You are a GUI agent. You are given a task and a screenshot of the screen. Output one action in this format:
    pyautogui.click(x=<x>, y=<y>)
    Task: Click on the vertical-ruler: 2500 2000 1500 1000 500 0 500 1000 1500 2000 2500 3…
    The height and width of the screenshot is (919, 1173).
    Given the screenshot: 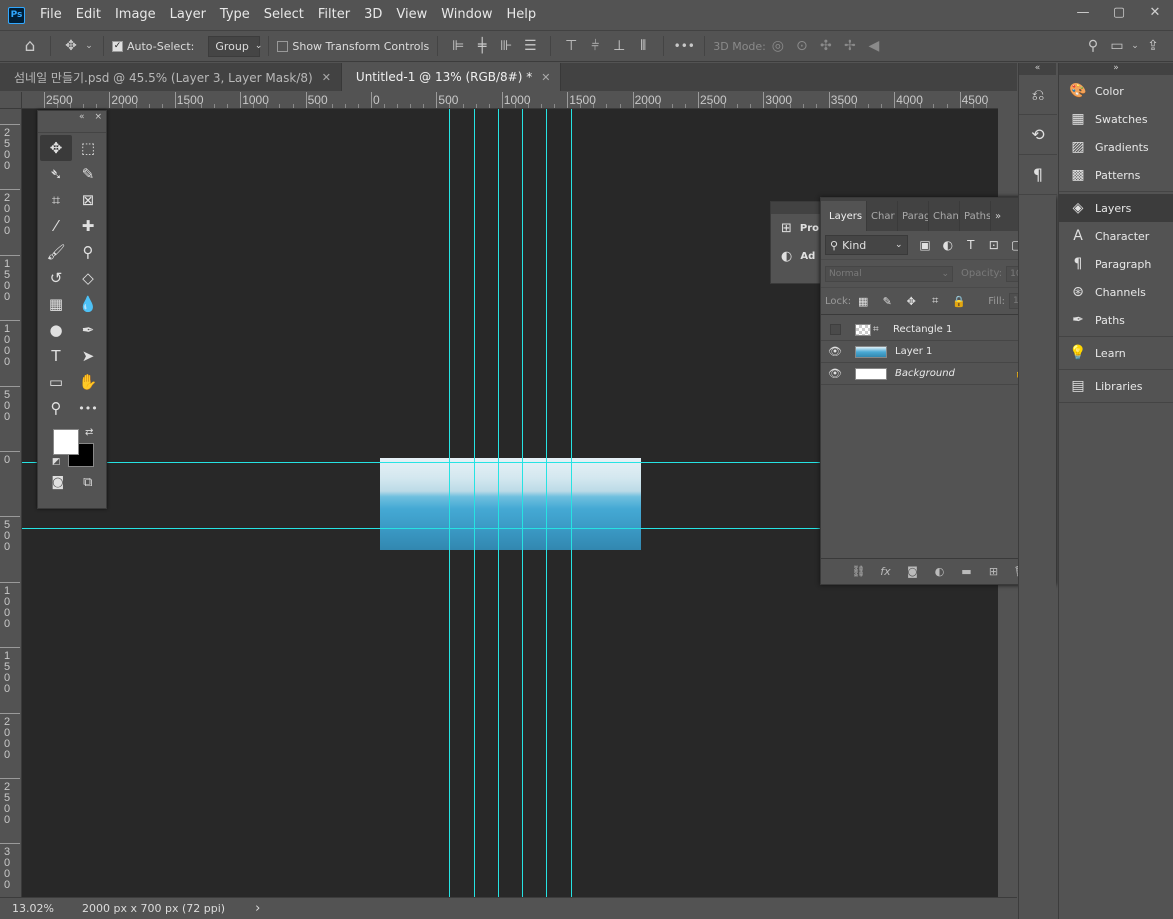 What is the action you would take?
    pyautogui.click(x=11, y=503)
    